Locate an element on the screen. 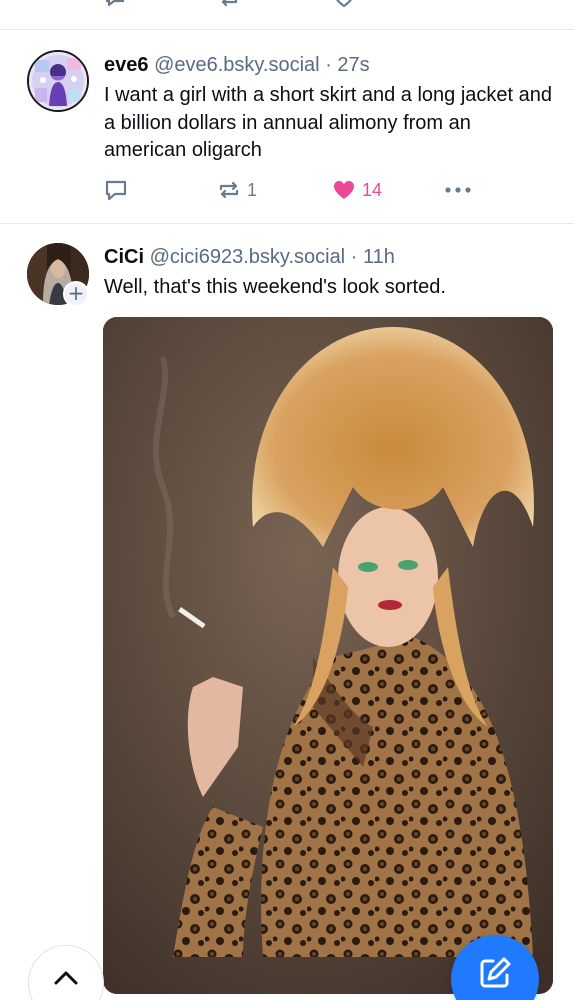 Image resolution: width=574 pixels, height=1000 pixels. display-name: CiCi is located at coordinates (124, 257).